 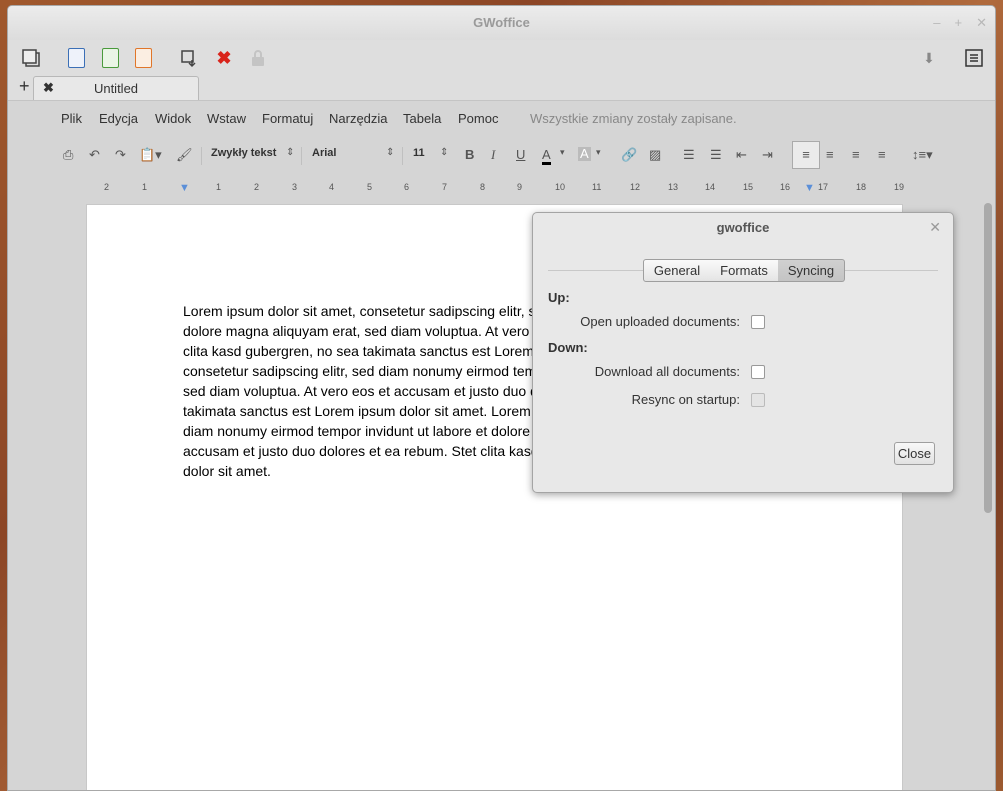 I want to click on lock-icon, so click(x=258, y=58).